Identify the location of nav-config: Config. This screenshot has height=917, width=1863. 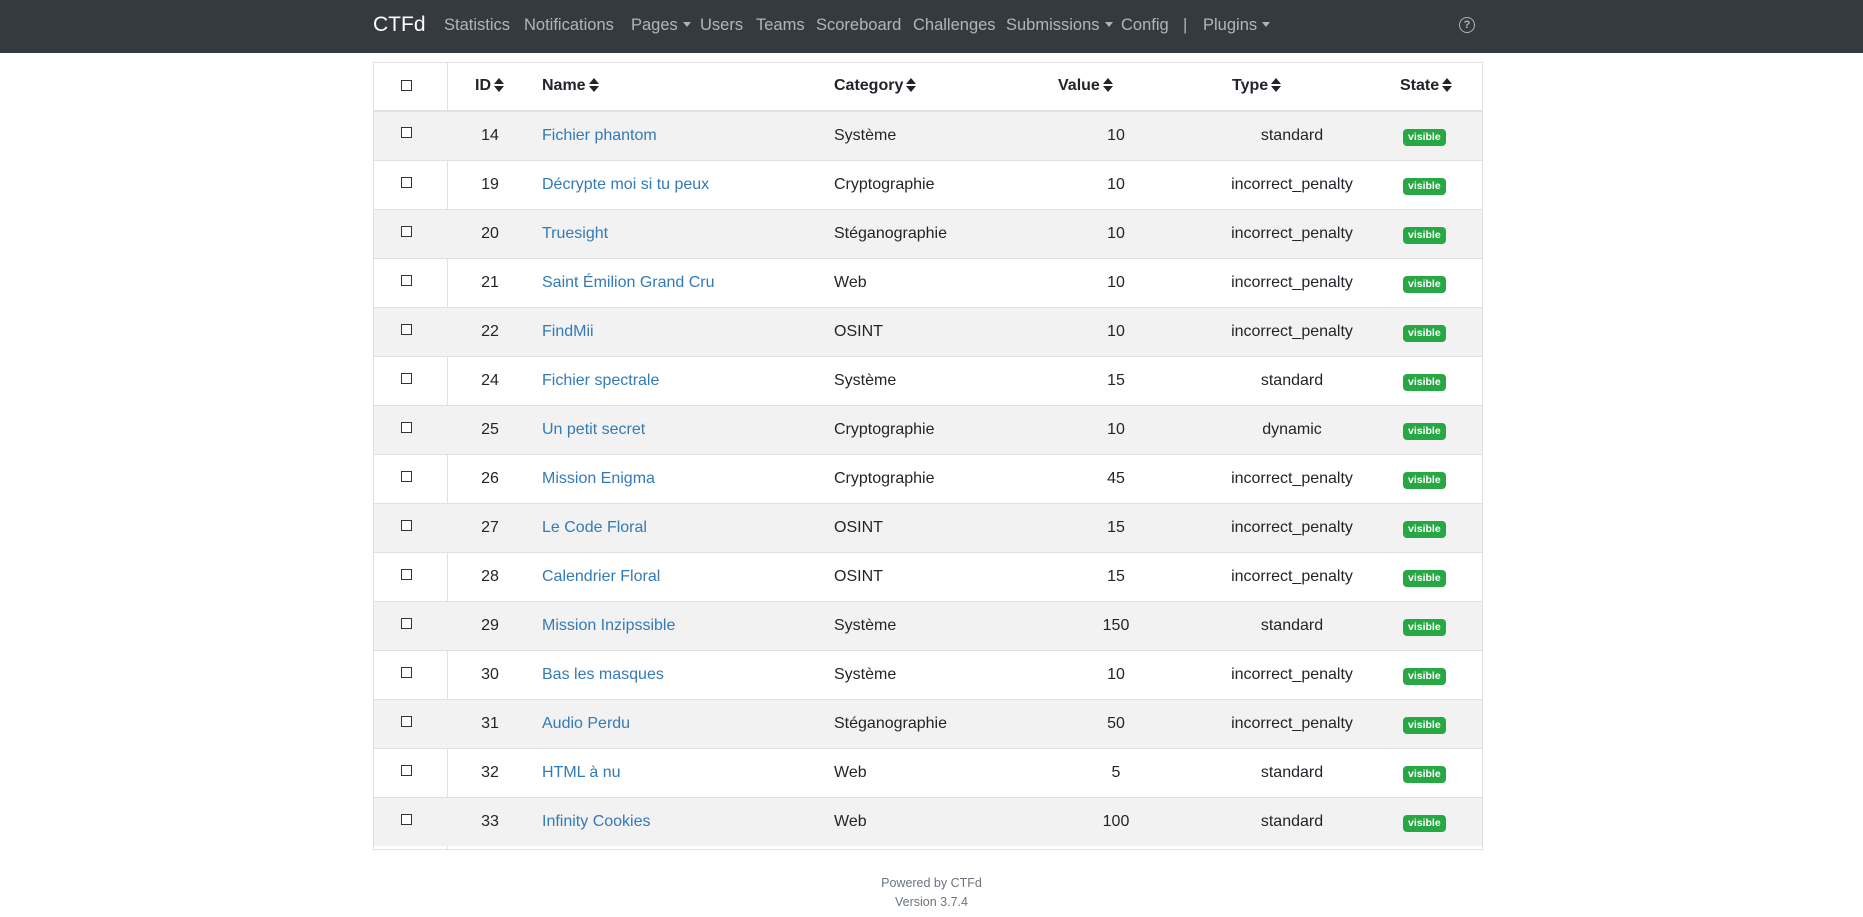
(1145, 25).